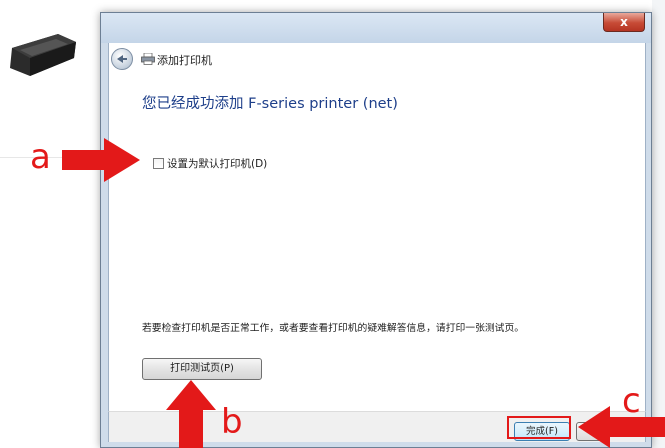  Describe the element at coordinates (377, 60) in the screenshot. I see `wizard-nav: 添加打印机` at that location.